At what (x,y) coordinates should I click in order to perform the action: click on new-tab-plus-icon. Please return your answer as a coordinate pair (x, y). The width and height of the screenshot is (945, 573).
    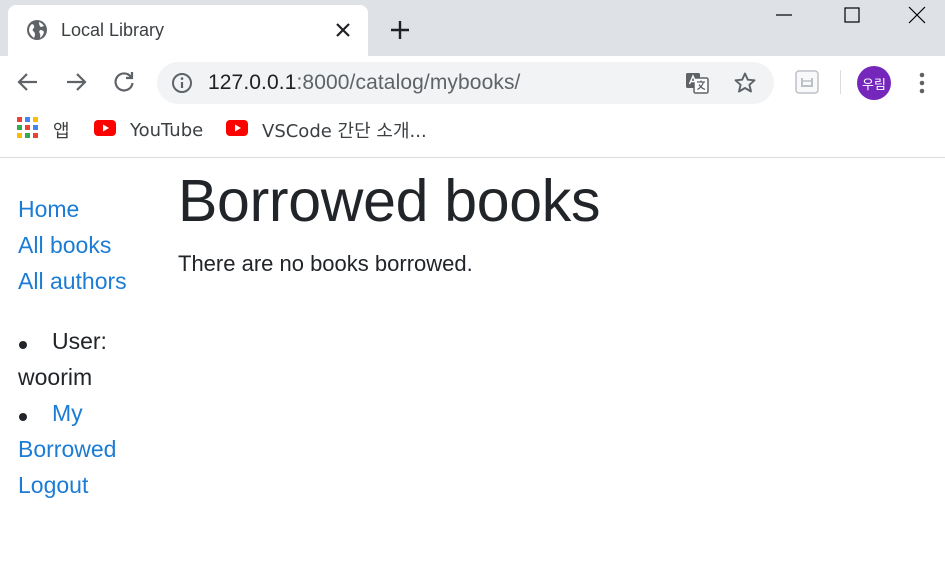
    Looking at the image, I should click on (400, 30).